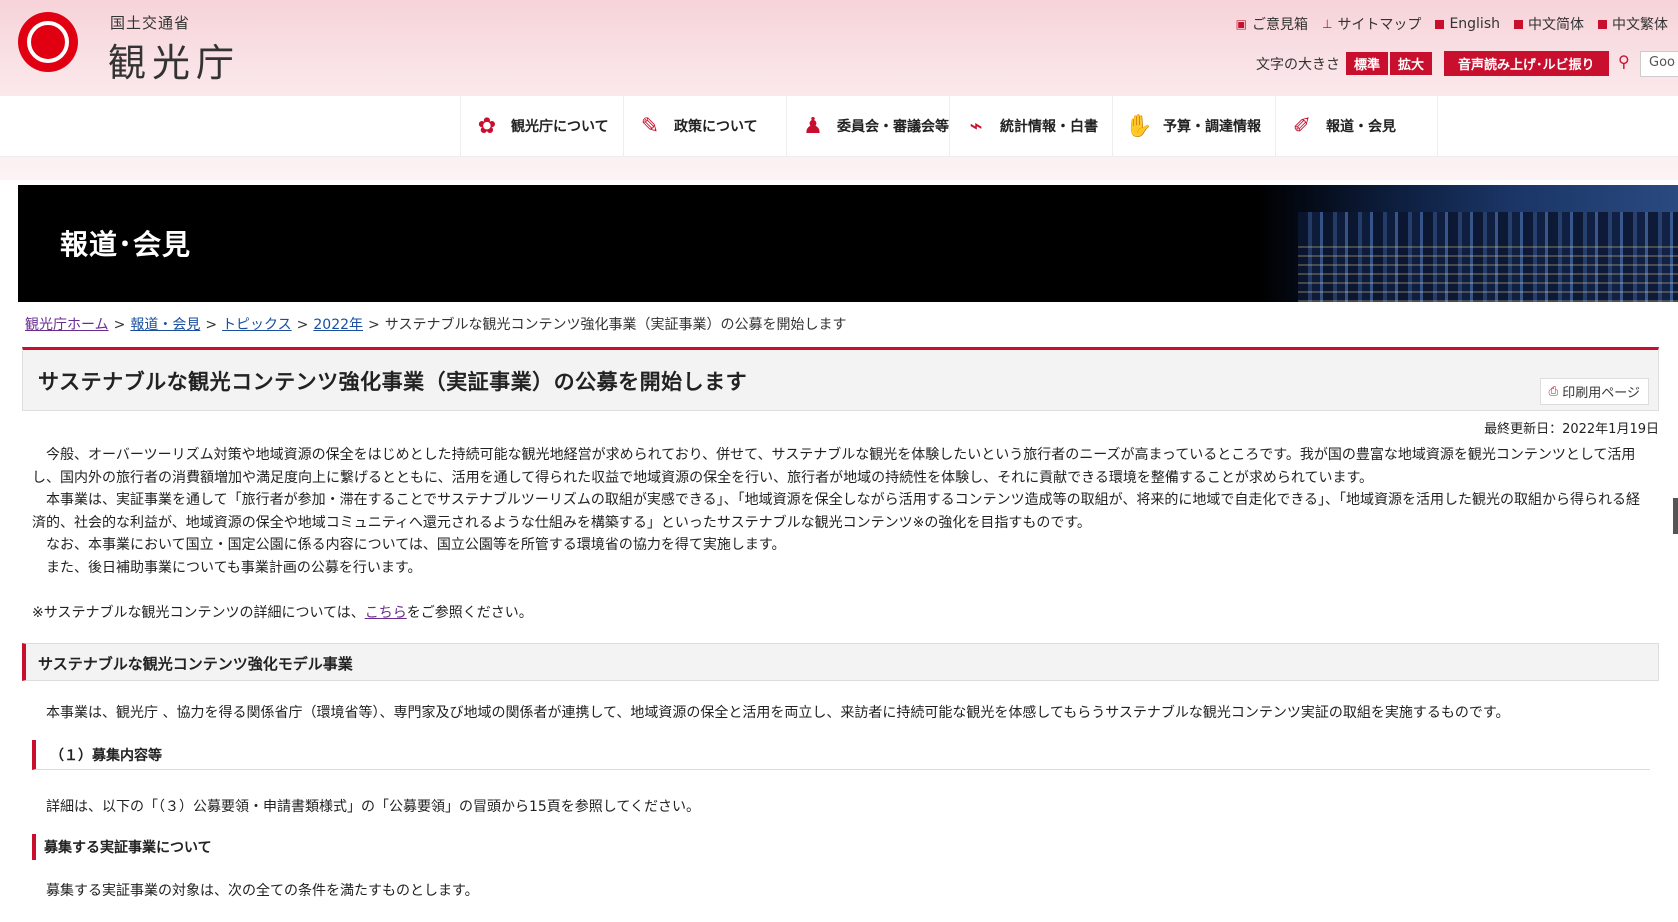  I want to click on jta-logo-icon, so click(48, 42).